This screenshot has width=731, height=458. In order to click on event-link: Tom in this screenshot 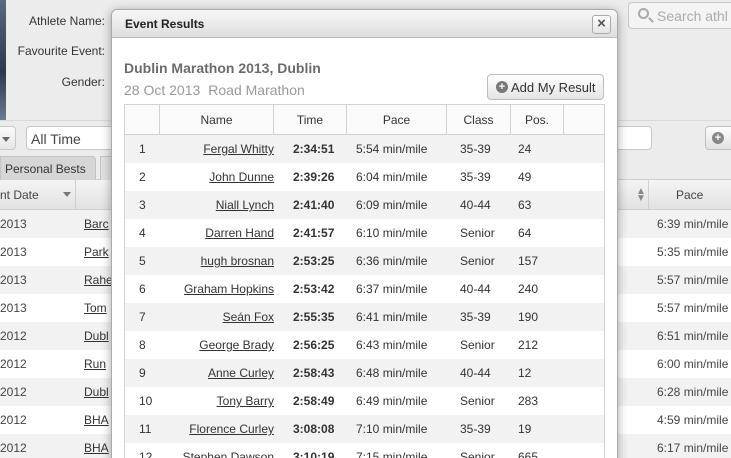, I will do `click(95, 308)`.